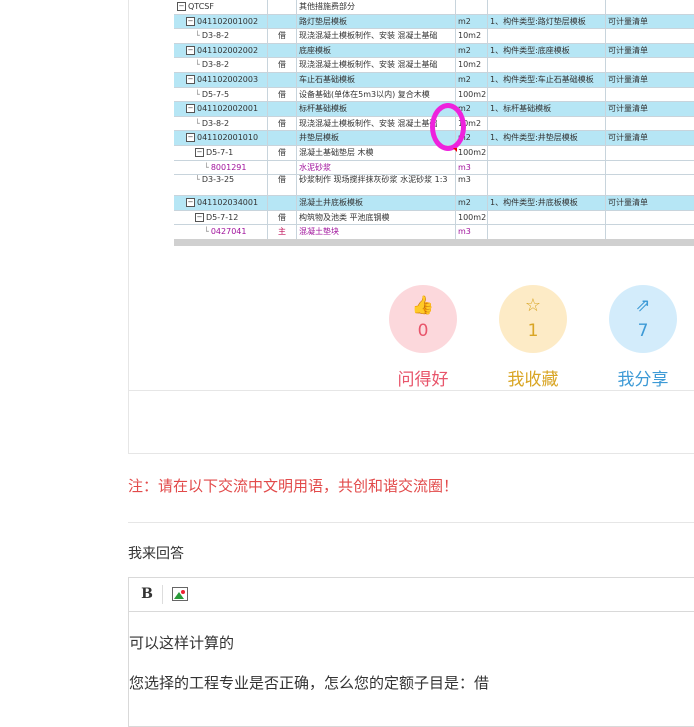 The height and width of the screenshot is (727, 694). What do you see at coordinates (434, 232) in the screenshot?
I see `table-row: └ 0427041 主 混凝土垫块 m3` at bounding box center [434, 232].